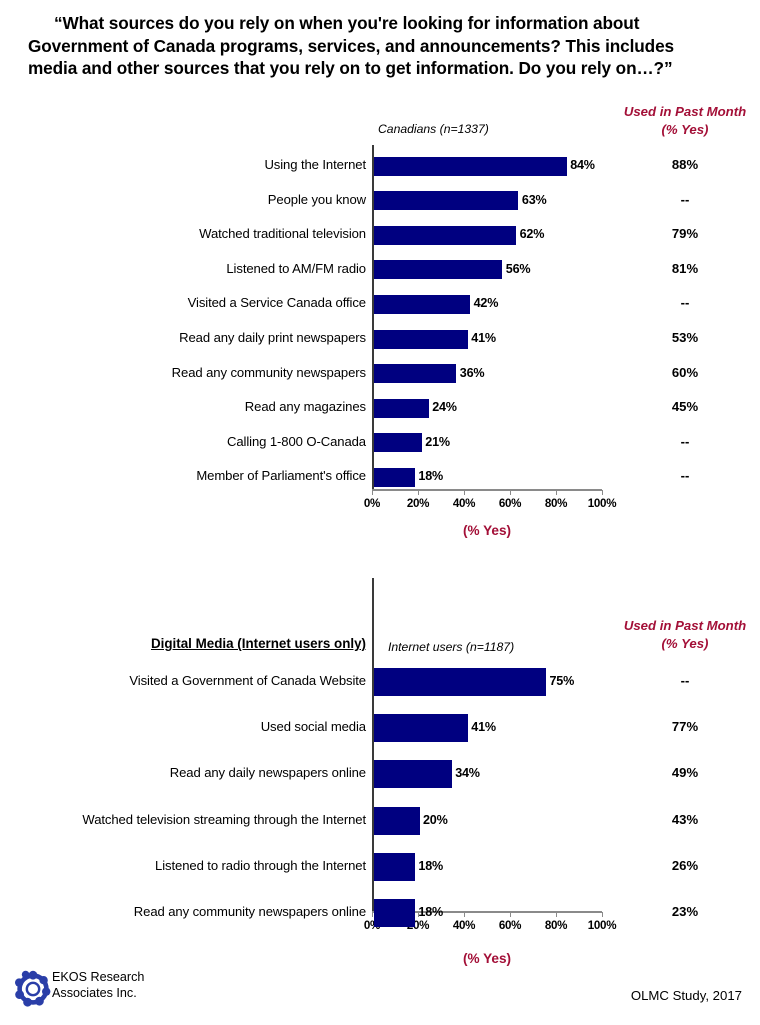  I want to click on used-in-past-month-value: 49%, so click(685, 773).